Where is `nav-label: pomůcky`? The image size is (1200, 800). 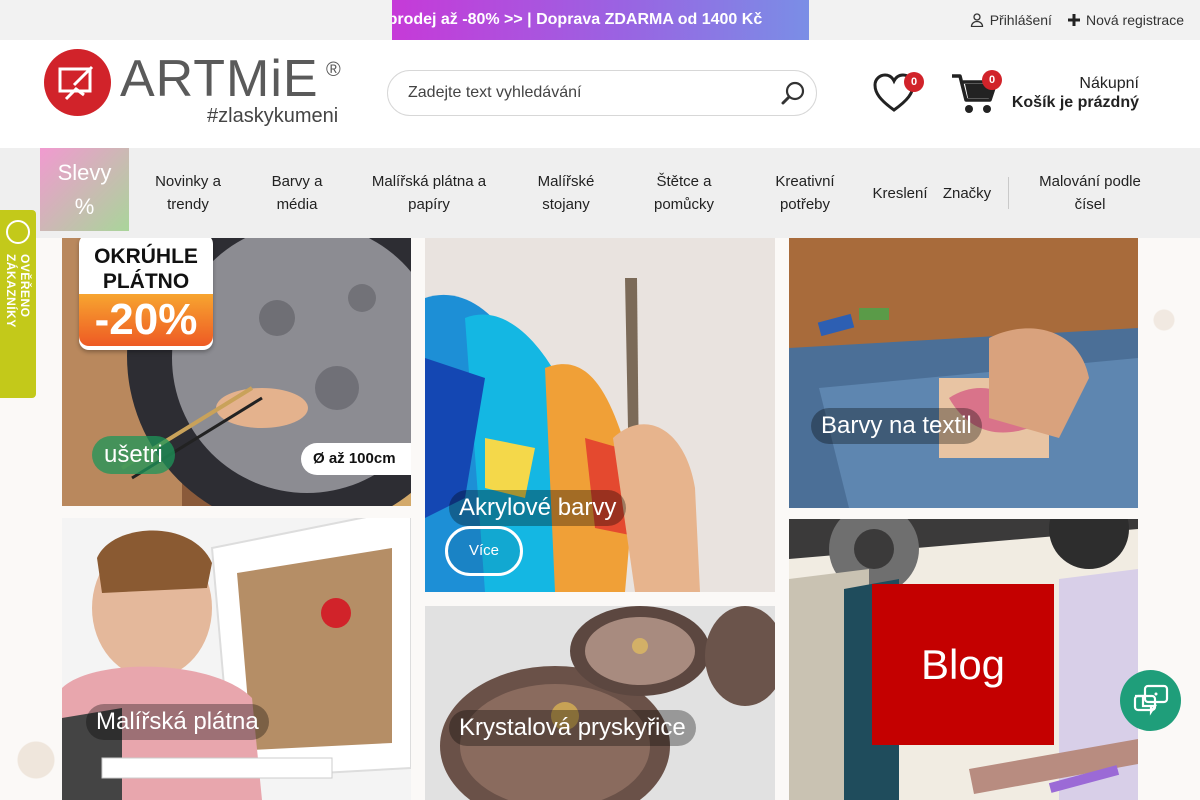
nav-label: pomůcky is located at coordinates (684, 204).